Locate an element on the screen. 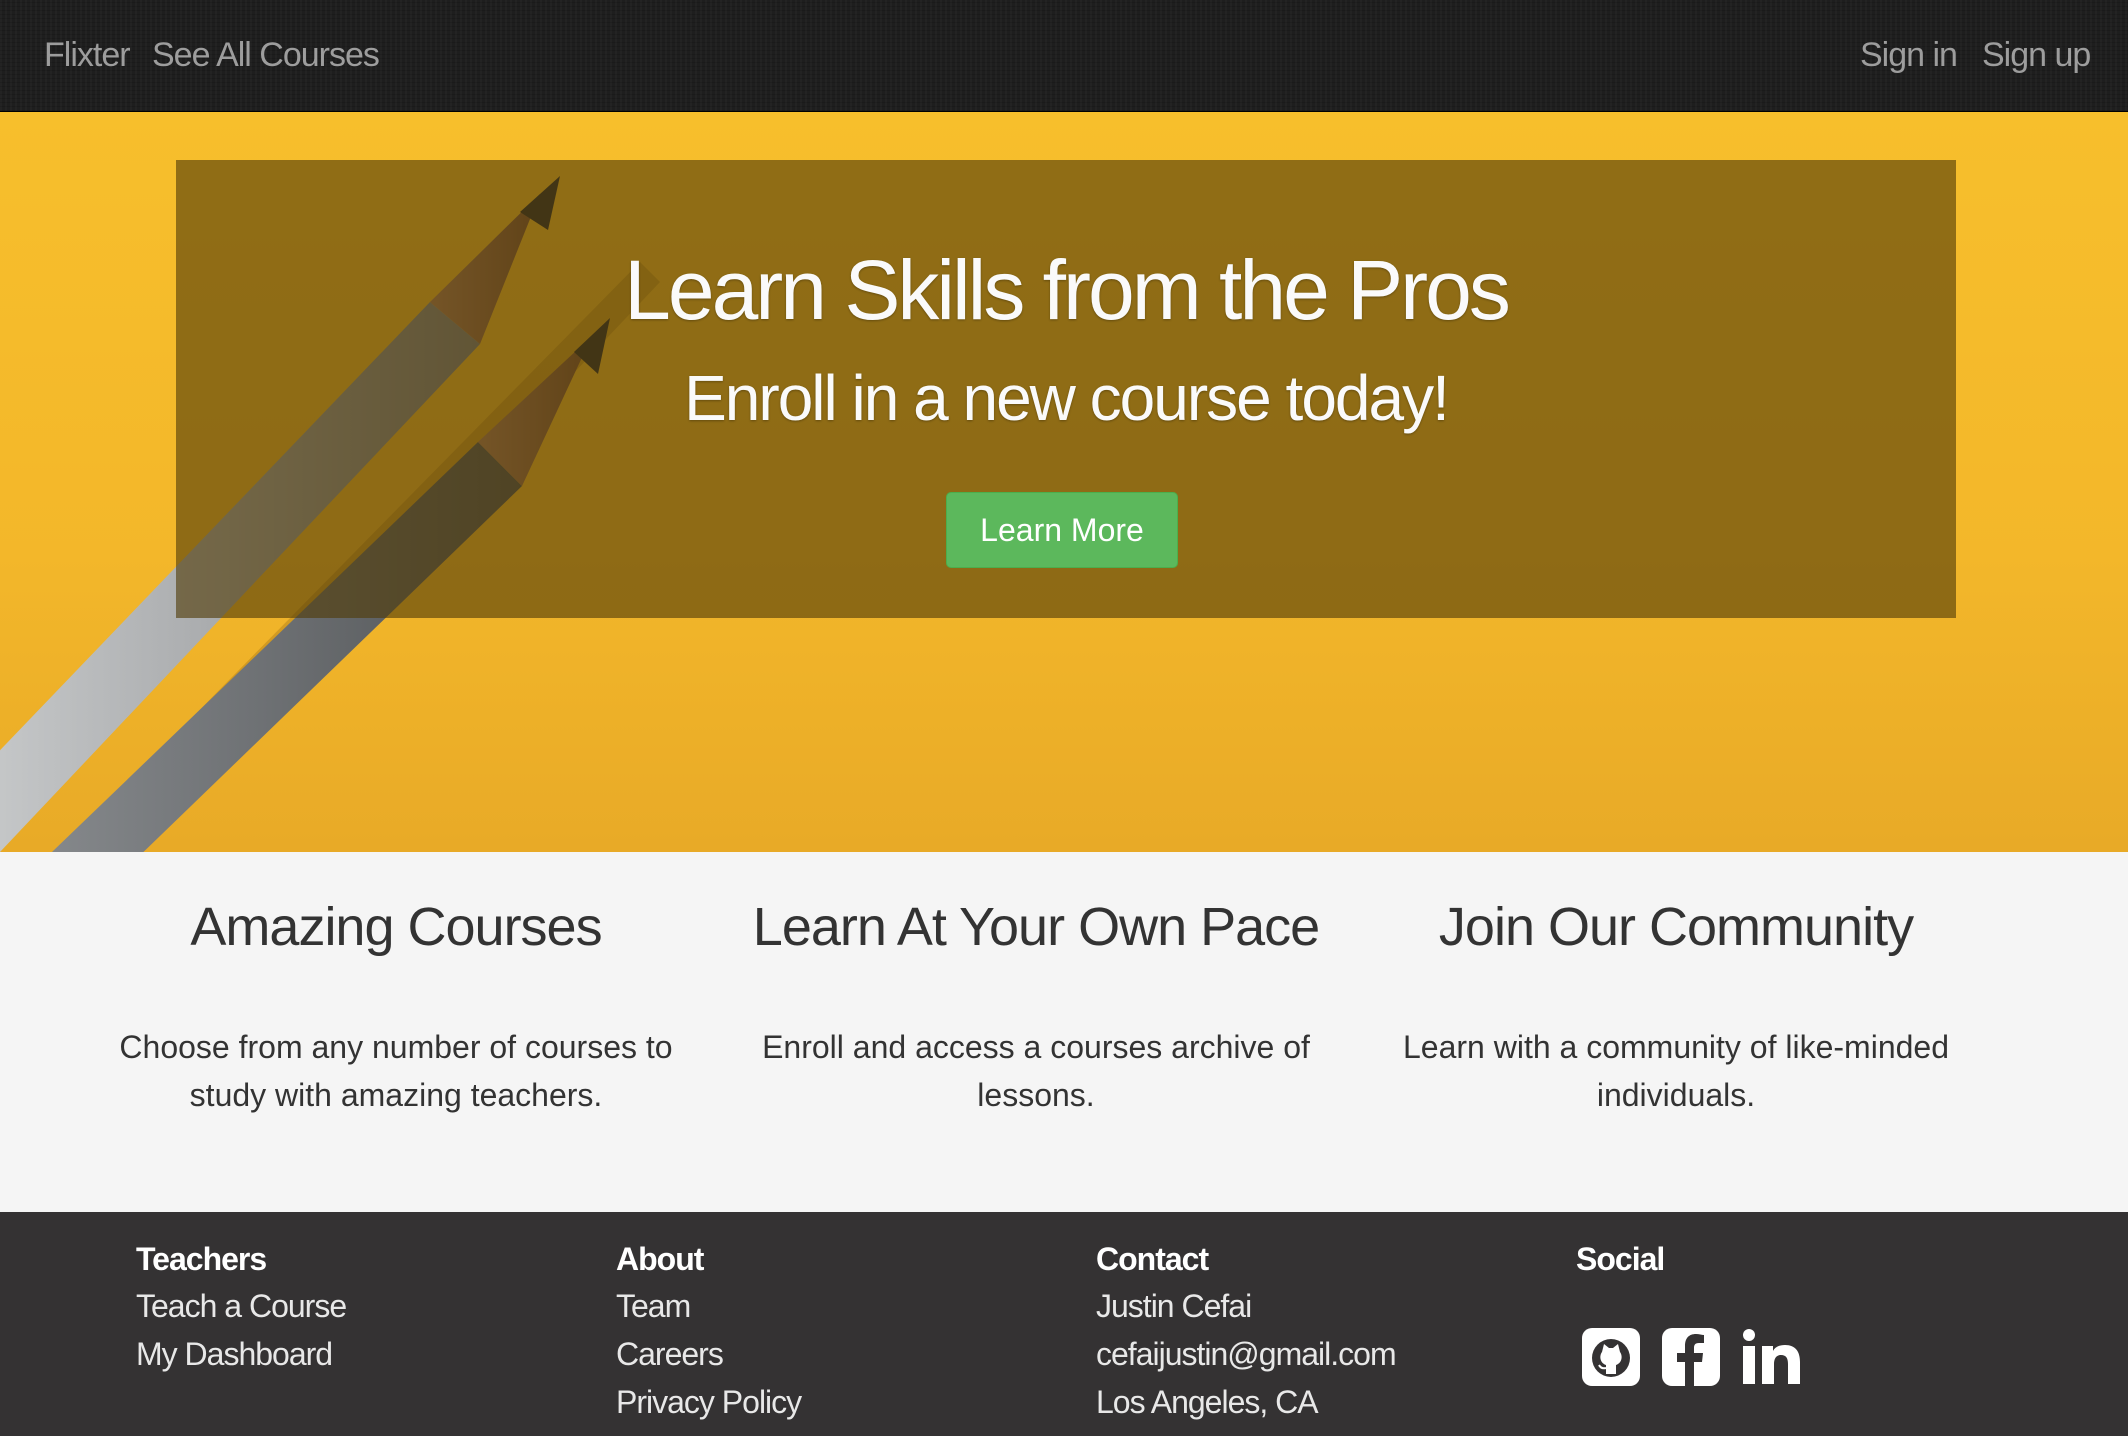  contact-email-link: cefaijustin@gmail.com is located at coordinates (1246, 1354).